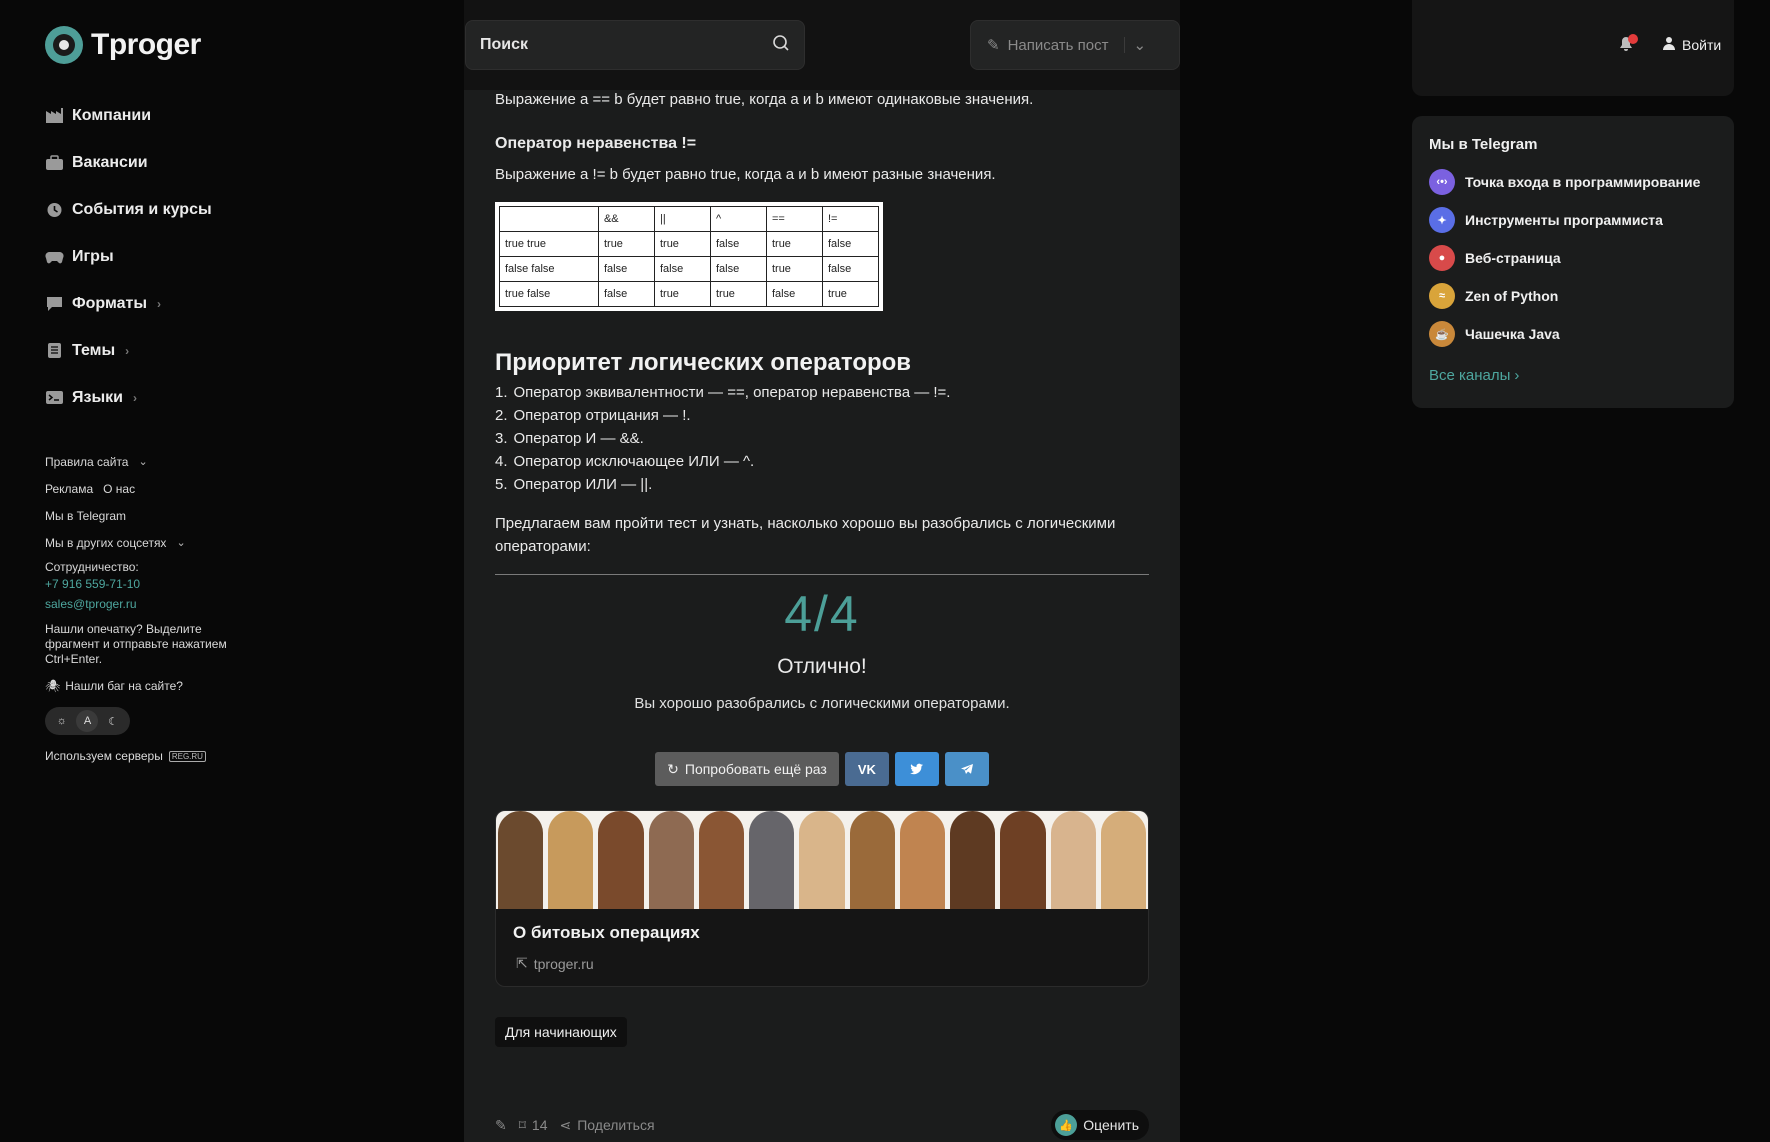  Describe the element at coordinates (1583, 182) in the screenshot. I see `channel-name: Точка входа в программирование` at that location.